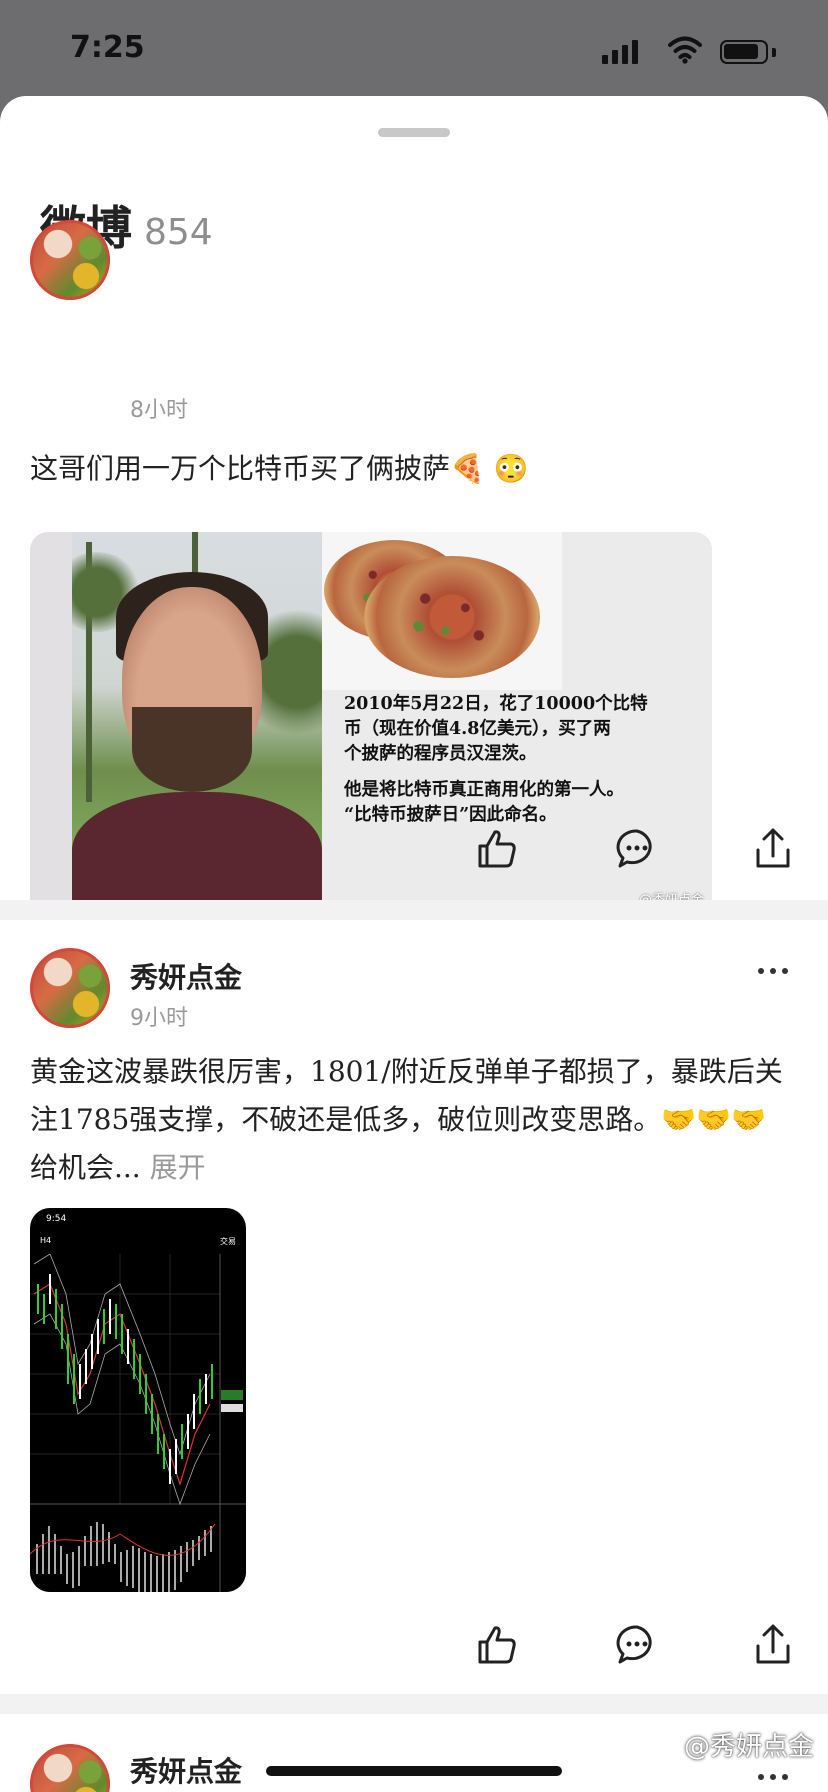 The width and height of the screenshot is (828, 1792). What do you see at coordinates (46, 1240) in the screenshot?
I see `thumb-timeframe: H4` at bounding box center [46, 1240].